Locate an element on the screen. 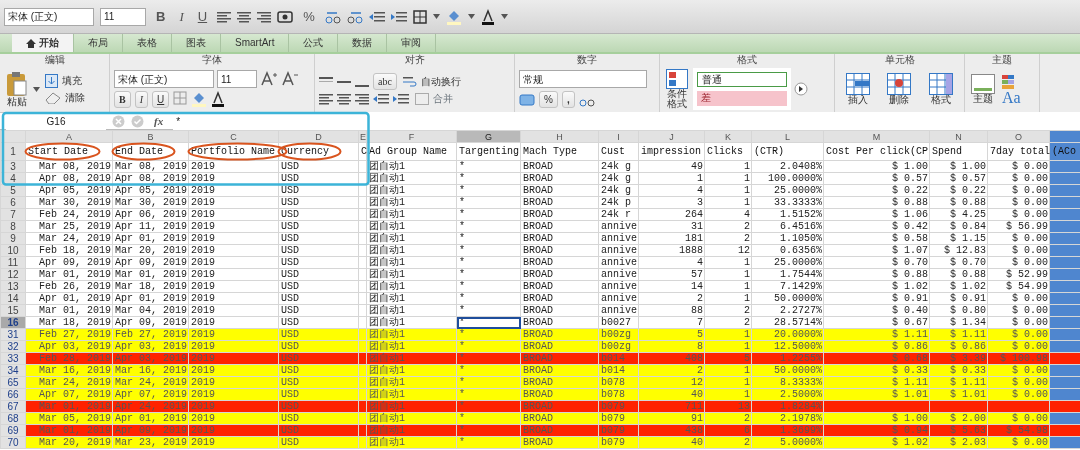 This screenshot has width=1080, height=450. merge-button: 合并 is located at coordinates (434, 99).